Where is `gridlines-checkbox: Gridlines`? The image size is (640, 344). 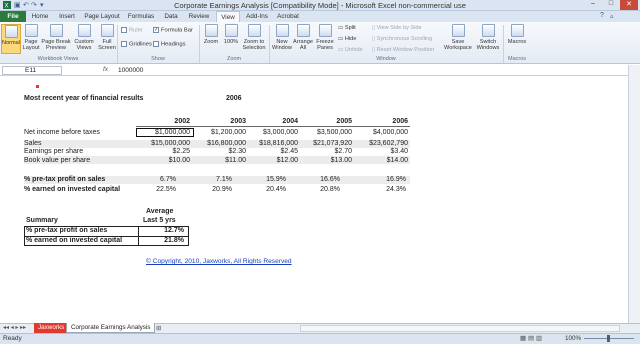
gridlines-checkbox: Gridlines is located at coordinates (136, 44).